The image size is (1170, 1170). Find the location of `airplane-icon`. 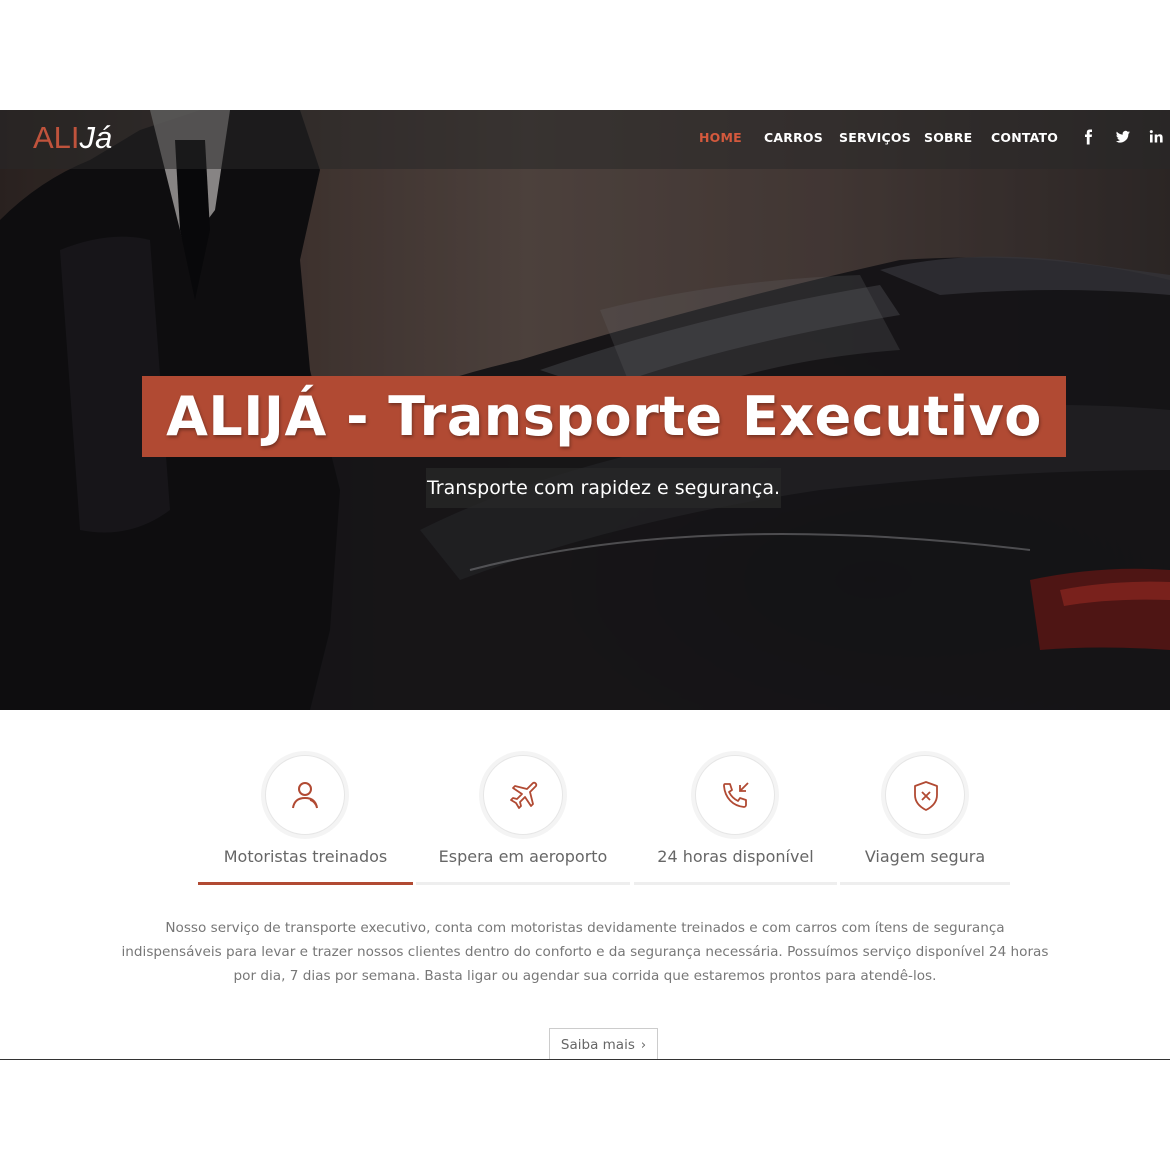

airplane-icon is located at coordinates (524, 795).